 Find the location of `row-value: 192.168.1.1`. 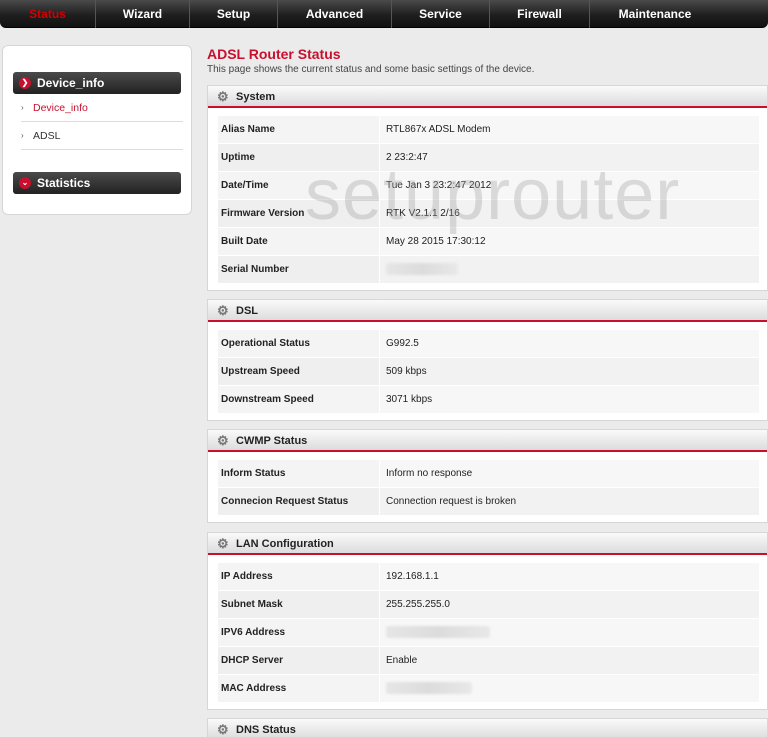

row-value: 192.168.1.1 is located at coordinates (569, 576).